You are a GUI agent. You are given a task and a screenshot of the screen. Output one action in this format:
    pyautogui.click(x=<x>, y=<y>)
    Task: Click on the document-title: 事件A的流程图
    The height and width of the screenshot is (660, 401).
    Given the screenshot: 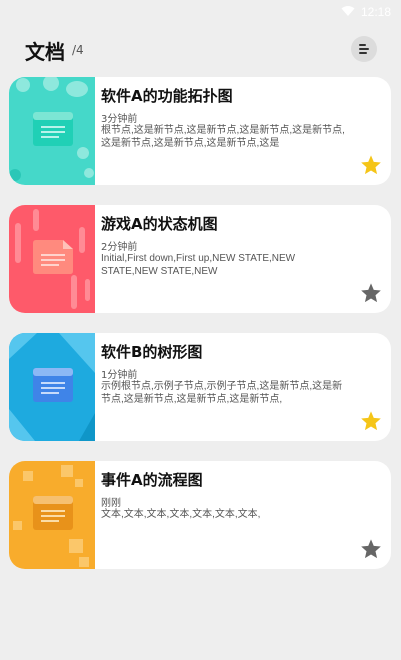 What is the action you would take?
    pyautogui.click(x=152, y=480)
    